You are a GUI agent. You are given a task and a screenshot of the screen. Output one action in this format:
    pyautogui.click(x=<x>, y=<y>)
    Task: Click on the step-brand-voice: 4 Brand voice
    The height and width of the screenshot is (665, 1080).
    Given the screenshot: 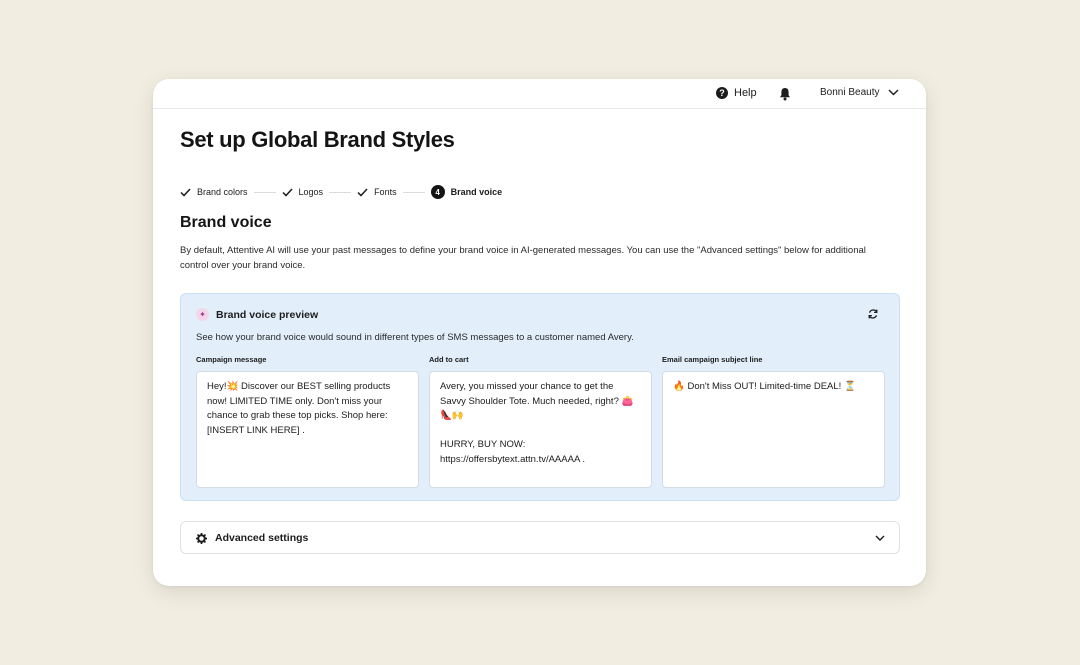 What is the action you would take?
    pyautogui.click(x=466, y=192)
    